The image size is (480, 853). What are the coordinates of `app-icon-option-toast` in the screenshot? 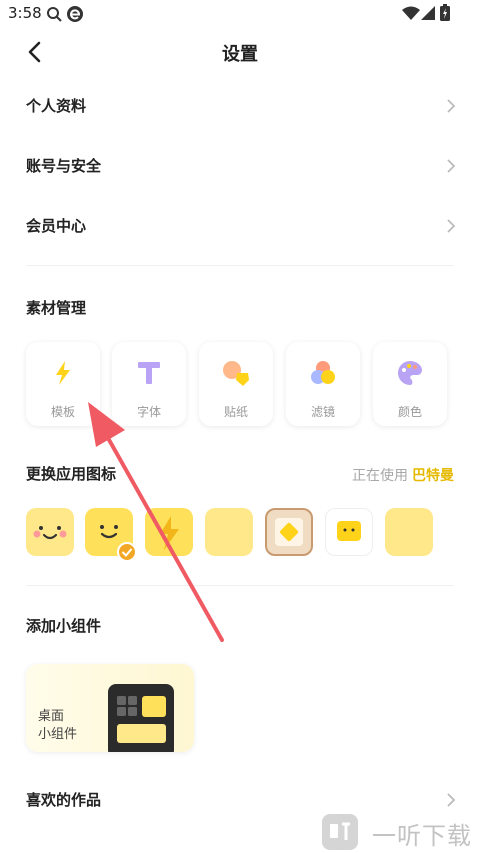 It's located at (289, 532).